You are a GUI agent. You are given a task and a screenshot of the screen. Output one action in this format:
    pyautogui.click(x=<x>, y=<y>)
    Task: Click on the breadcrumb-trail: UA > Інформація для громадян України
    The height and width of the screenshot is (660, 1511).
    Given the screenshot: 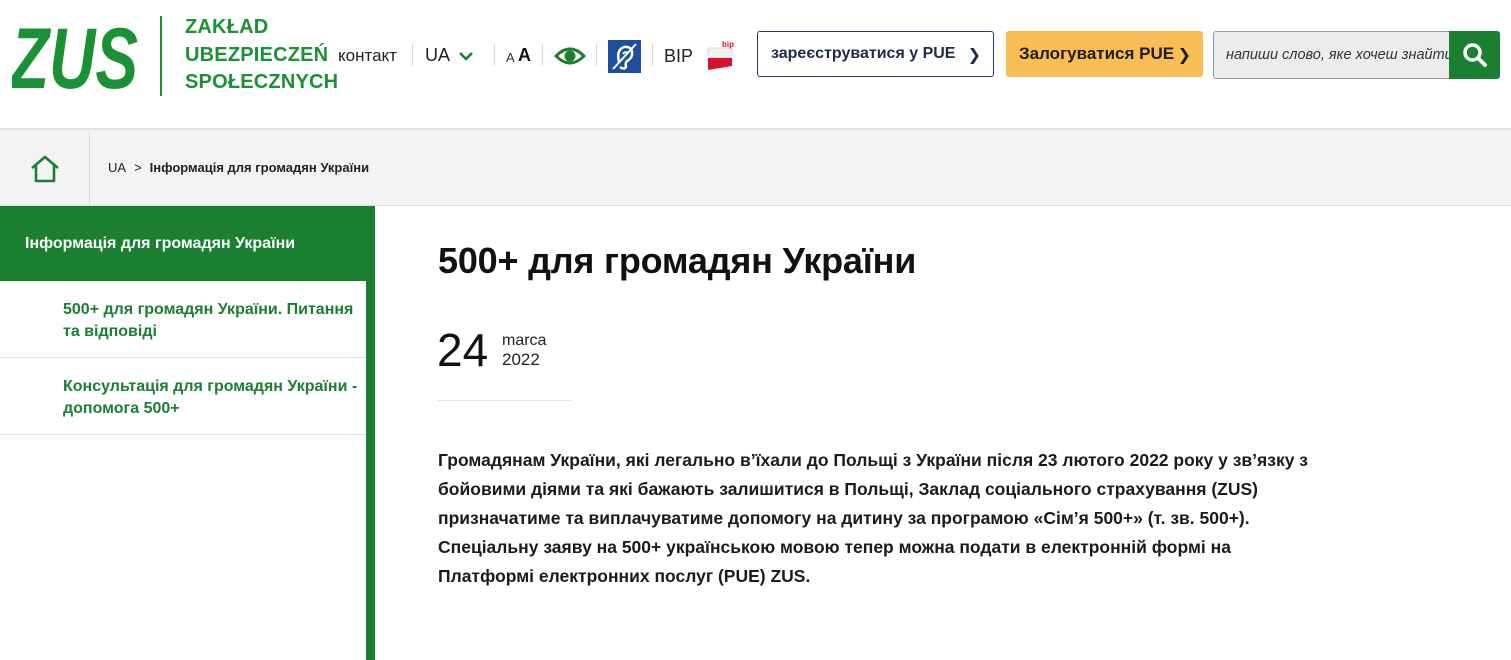 What is the action you would take?
    pyautogui.click(x=238, y=167)
    